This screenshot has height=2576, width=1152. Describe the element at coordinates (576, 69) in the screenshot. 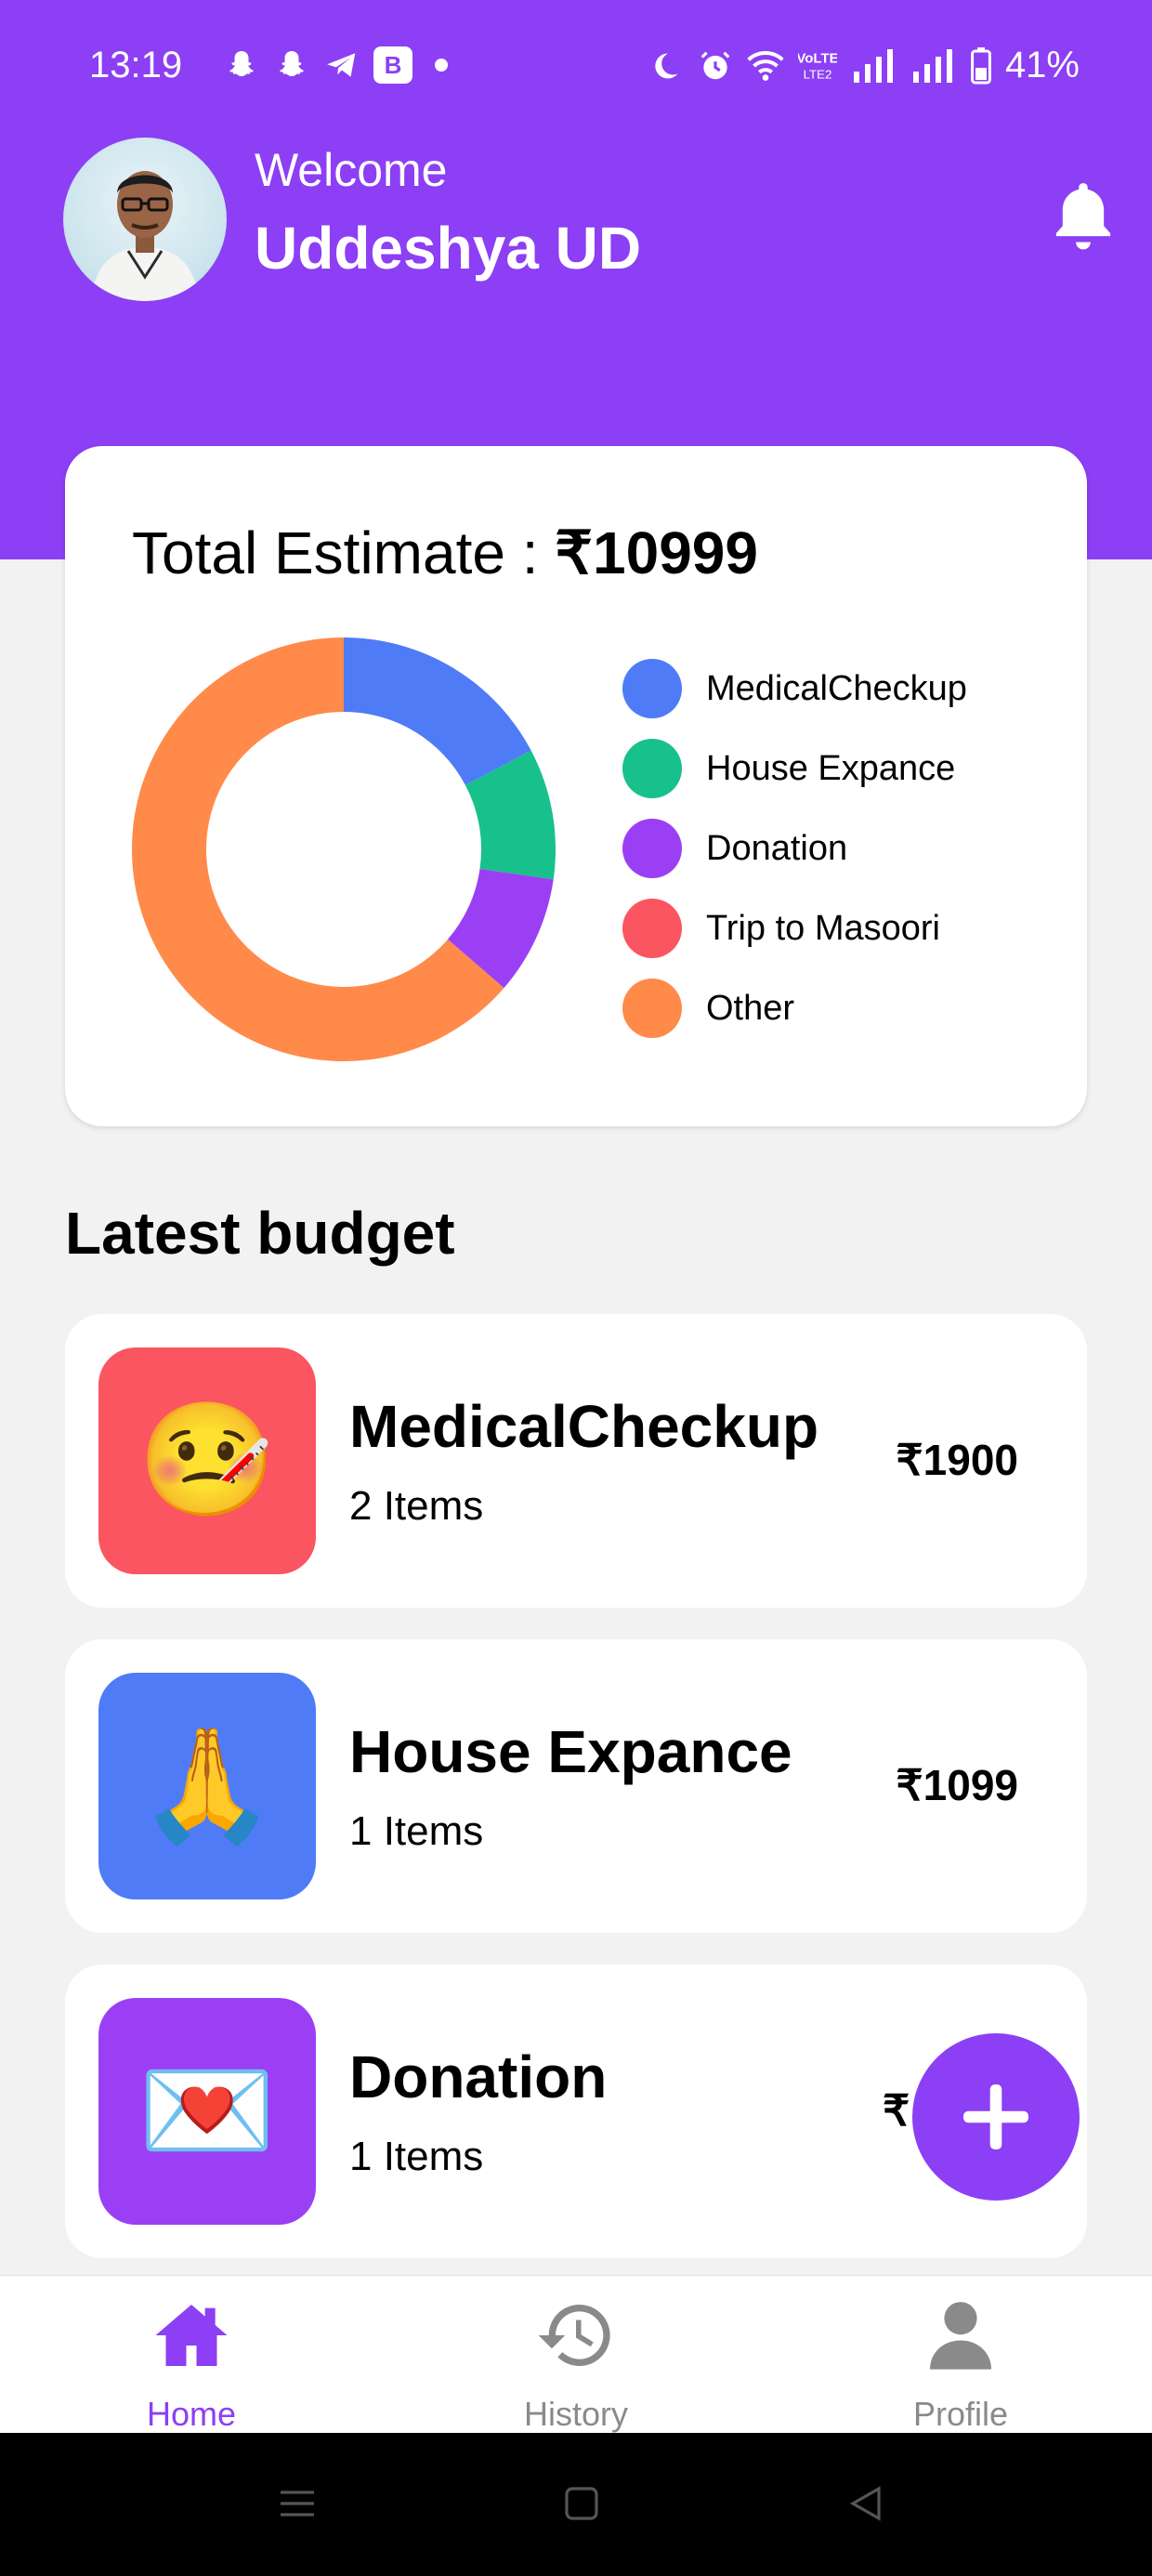

I see `status-bar: 13:19 B VoLTE LTE2 41%` at that location.